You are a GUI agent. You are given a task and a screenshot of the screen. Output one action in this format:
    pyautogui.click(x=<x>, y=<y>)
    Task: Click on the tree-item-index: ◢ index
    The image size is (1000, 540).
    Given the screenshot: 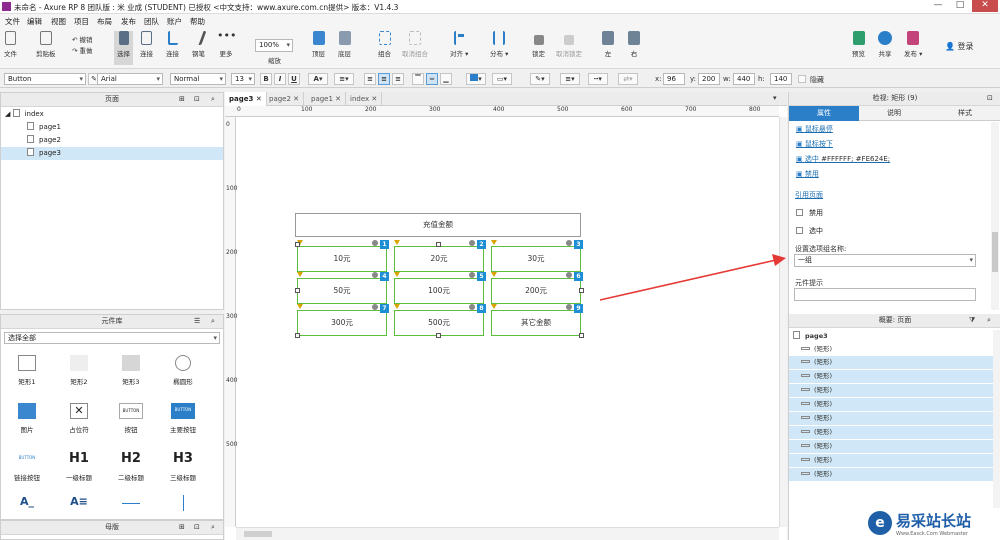 What is the action you would take?
    pyautogui.click(x=112, y=114)
    